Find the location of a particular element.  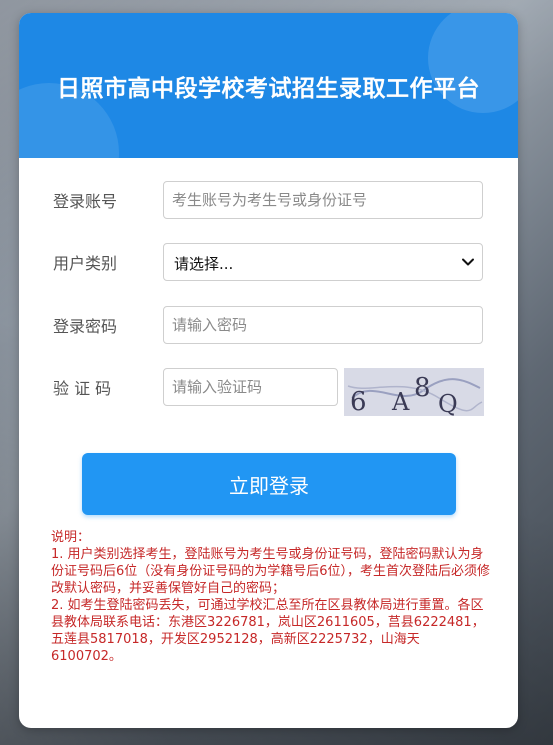

password-label: 登录密码 is located at coordinates (85, 326).